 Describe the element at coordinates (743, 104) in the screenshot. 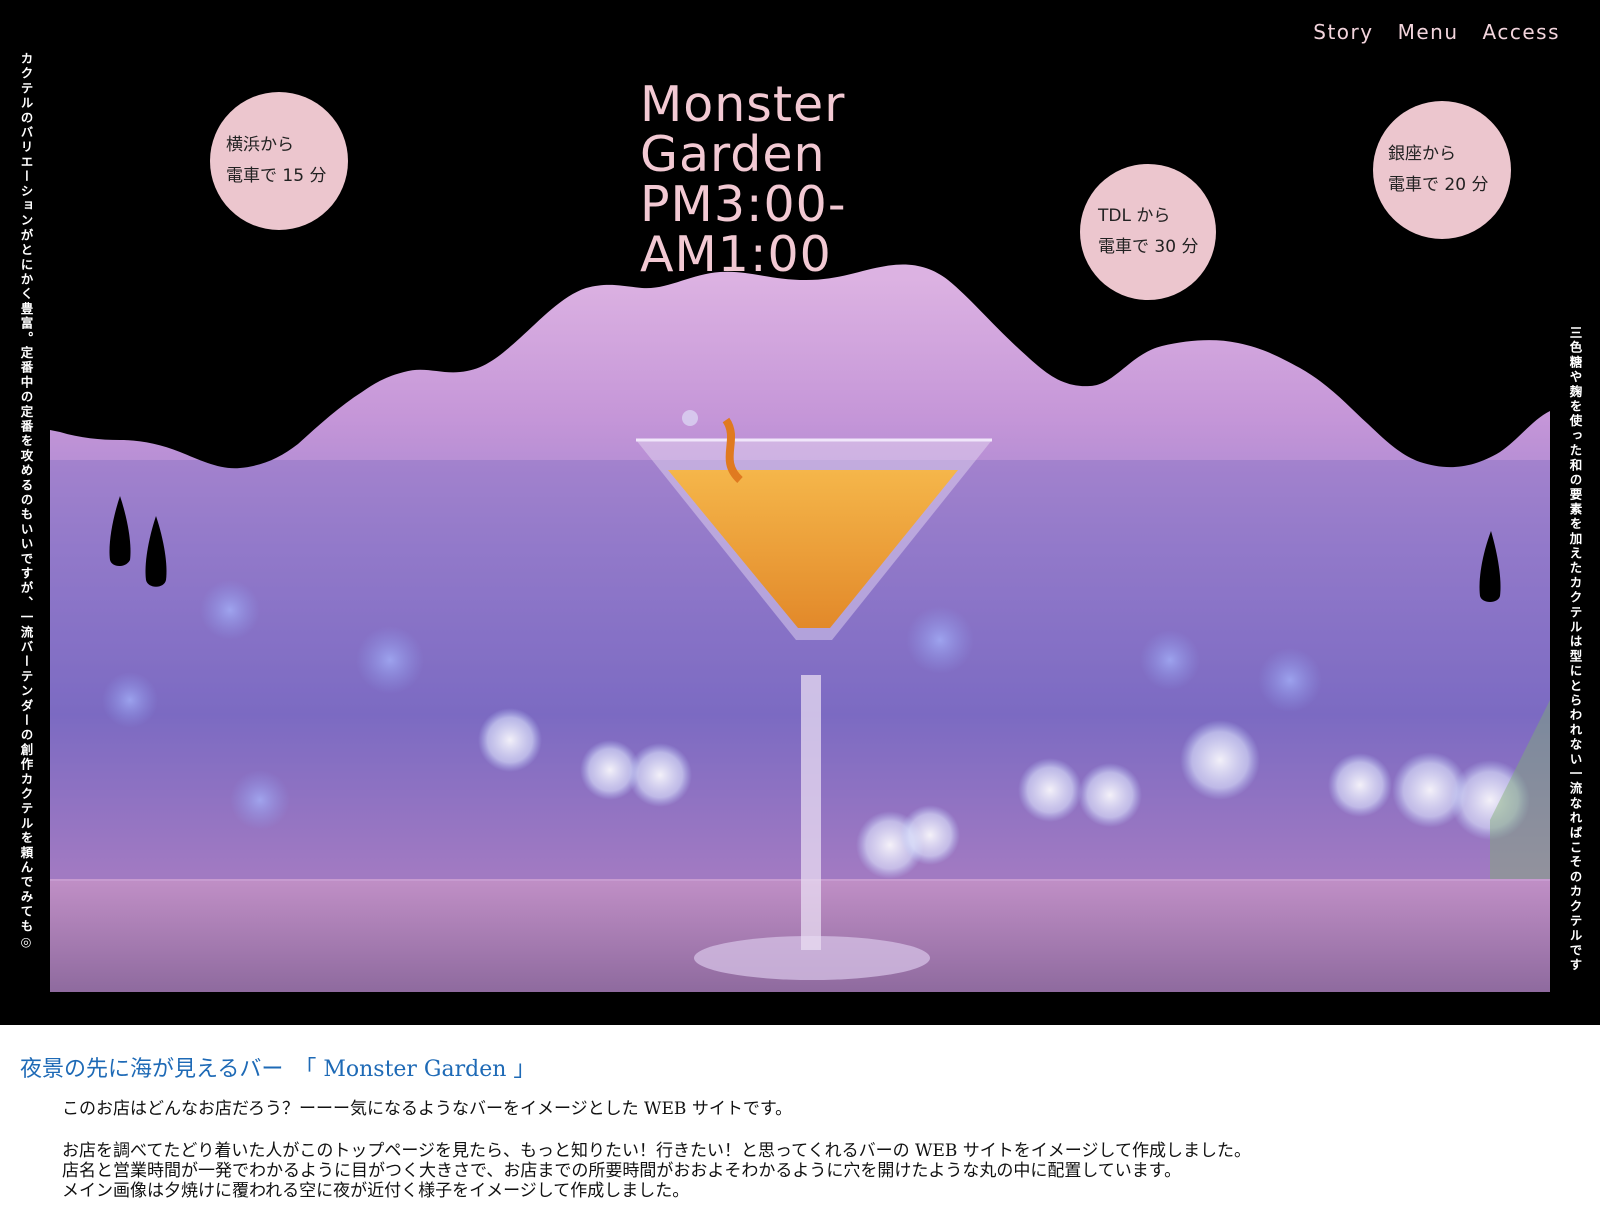

I see `title-line-1: Monster` at that location.